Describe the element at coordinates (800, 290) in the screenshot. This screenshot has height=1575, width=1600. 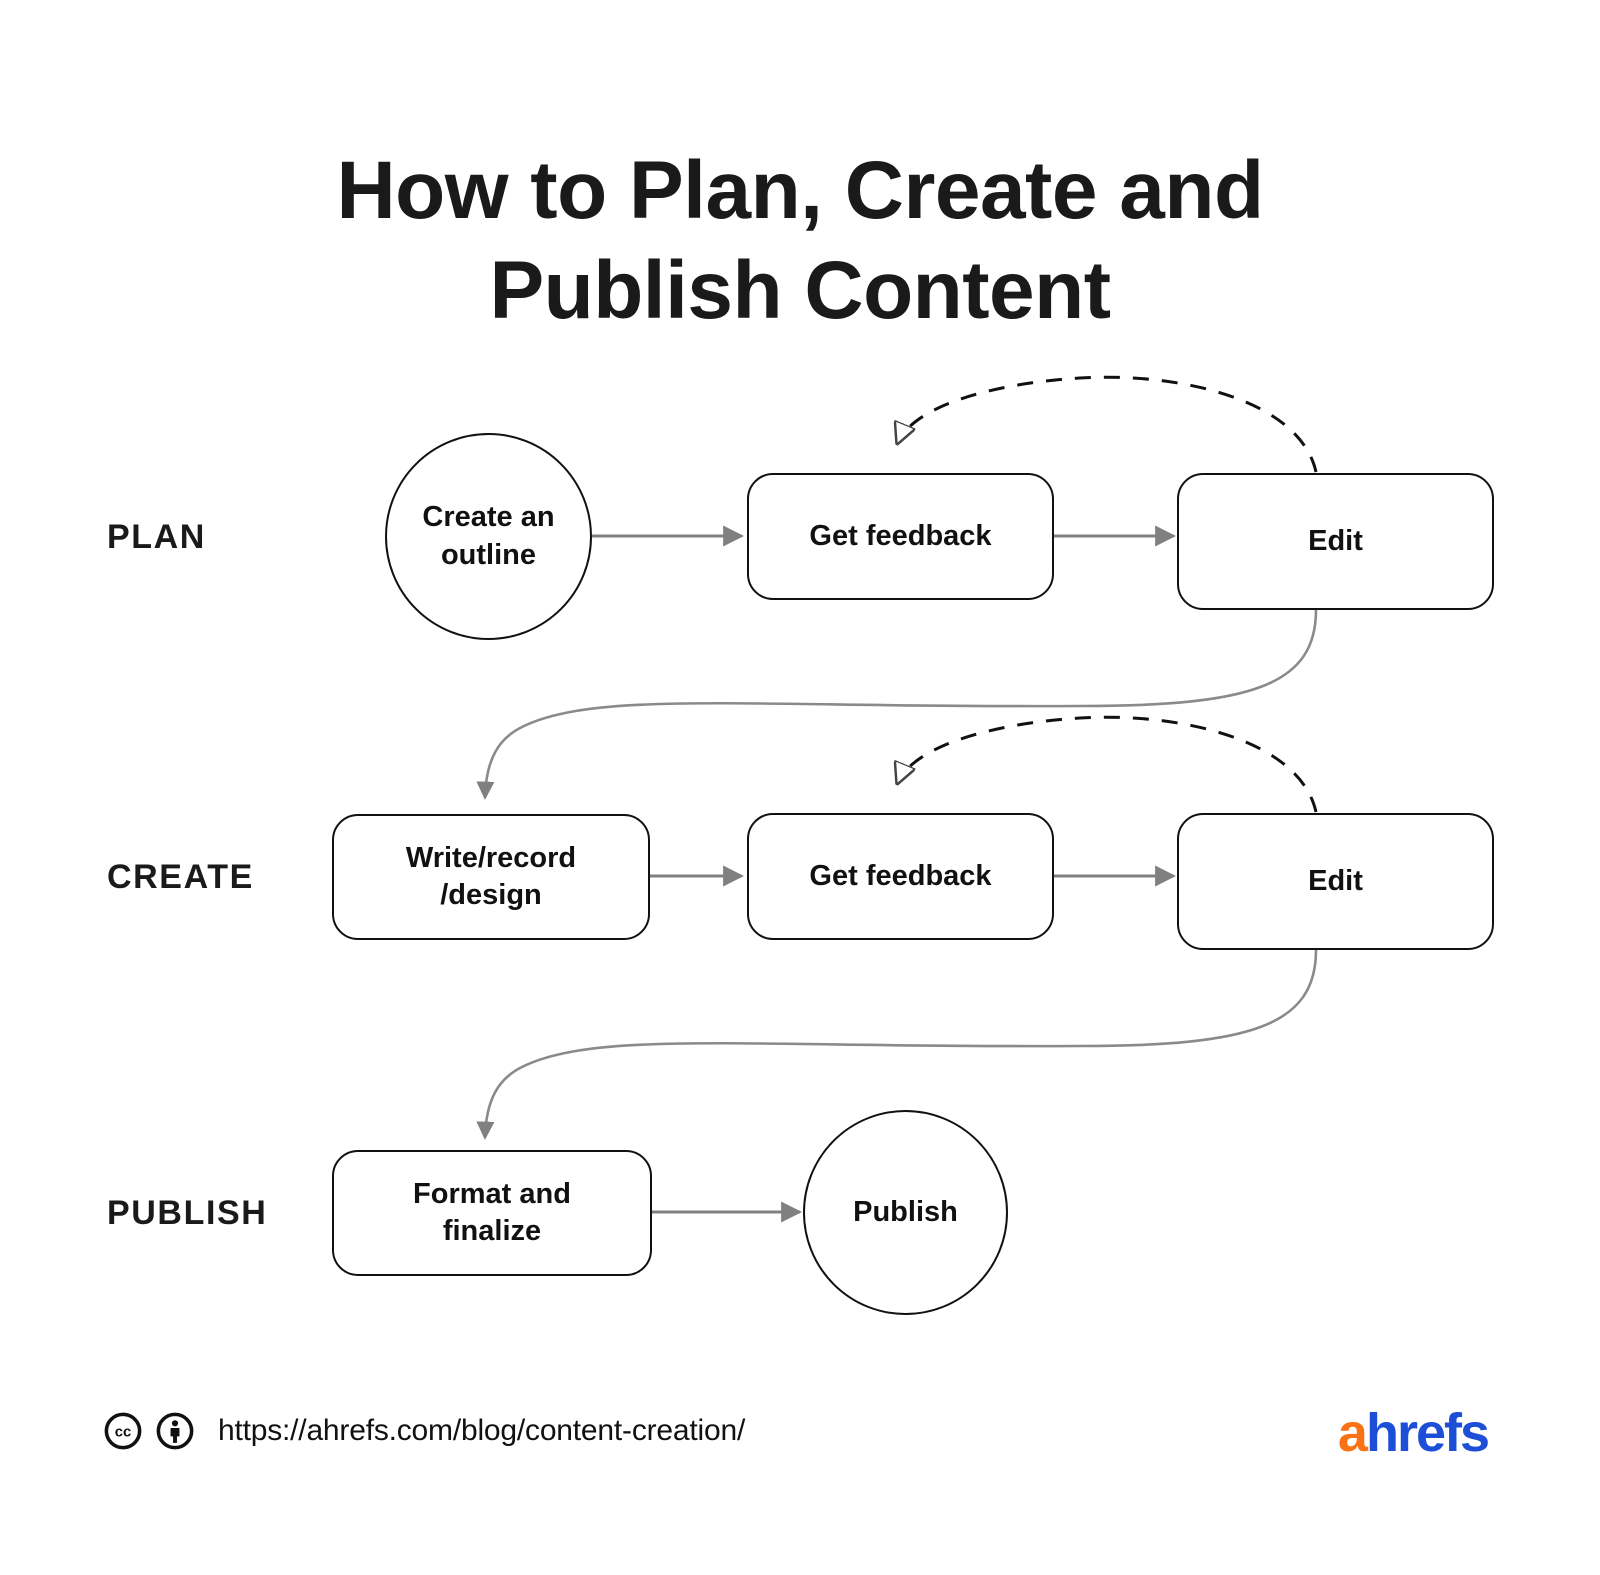
I see `title-line-2: Publish Content` at that location.